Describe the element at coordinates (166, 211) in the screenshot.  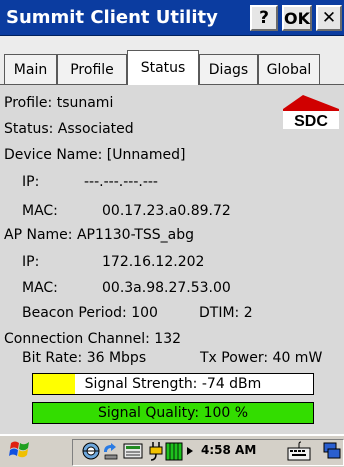
I see `mac-value: 00.17.23.a0.89.72` at that location.